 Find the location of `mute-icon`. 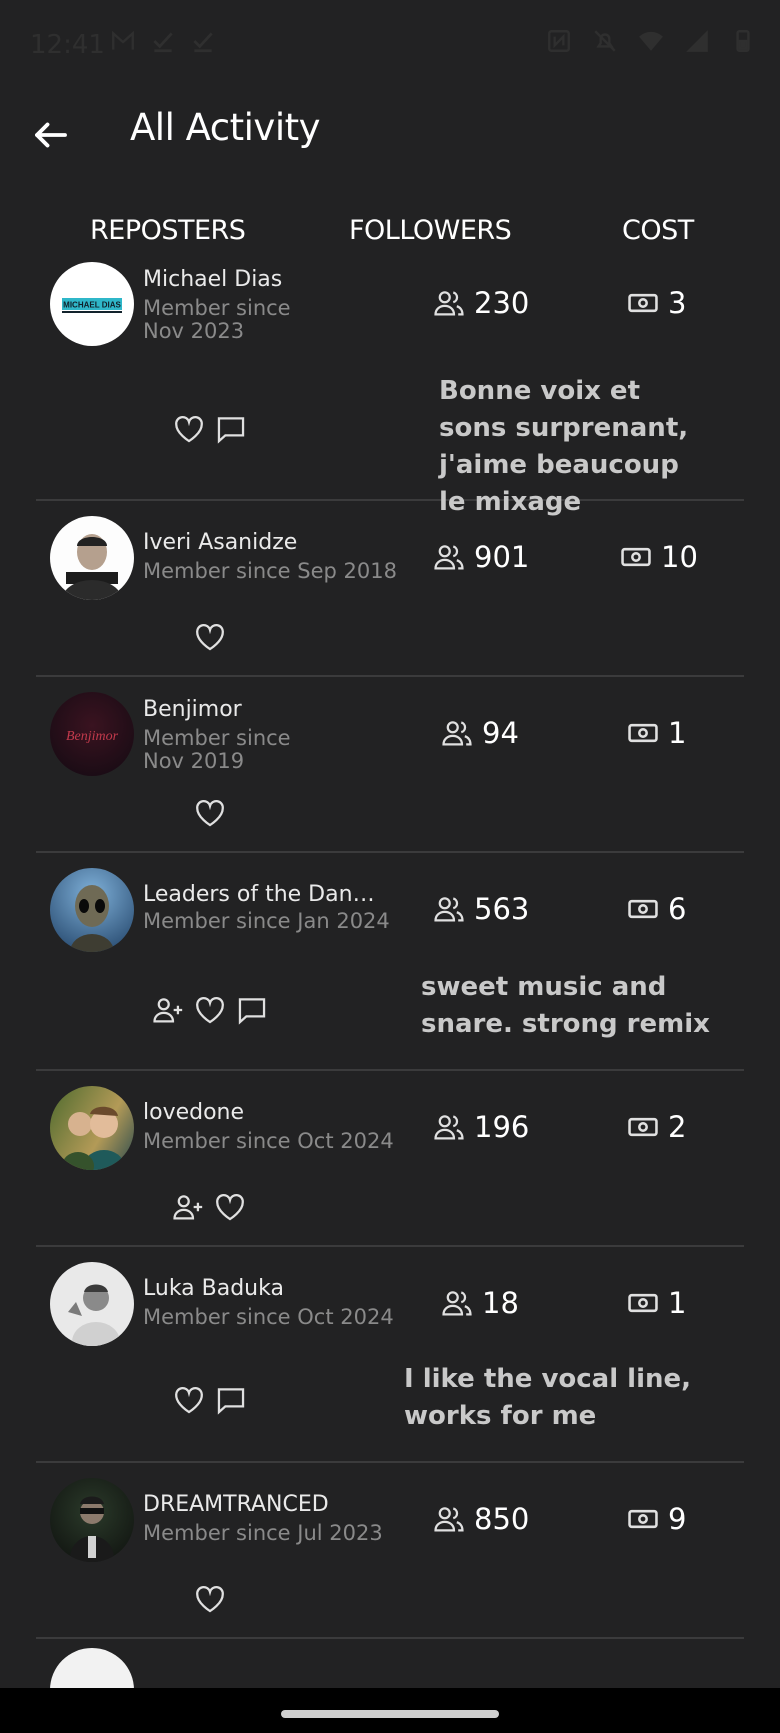

mute-icon is located at coordinates (605, 41).